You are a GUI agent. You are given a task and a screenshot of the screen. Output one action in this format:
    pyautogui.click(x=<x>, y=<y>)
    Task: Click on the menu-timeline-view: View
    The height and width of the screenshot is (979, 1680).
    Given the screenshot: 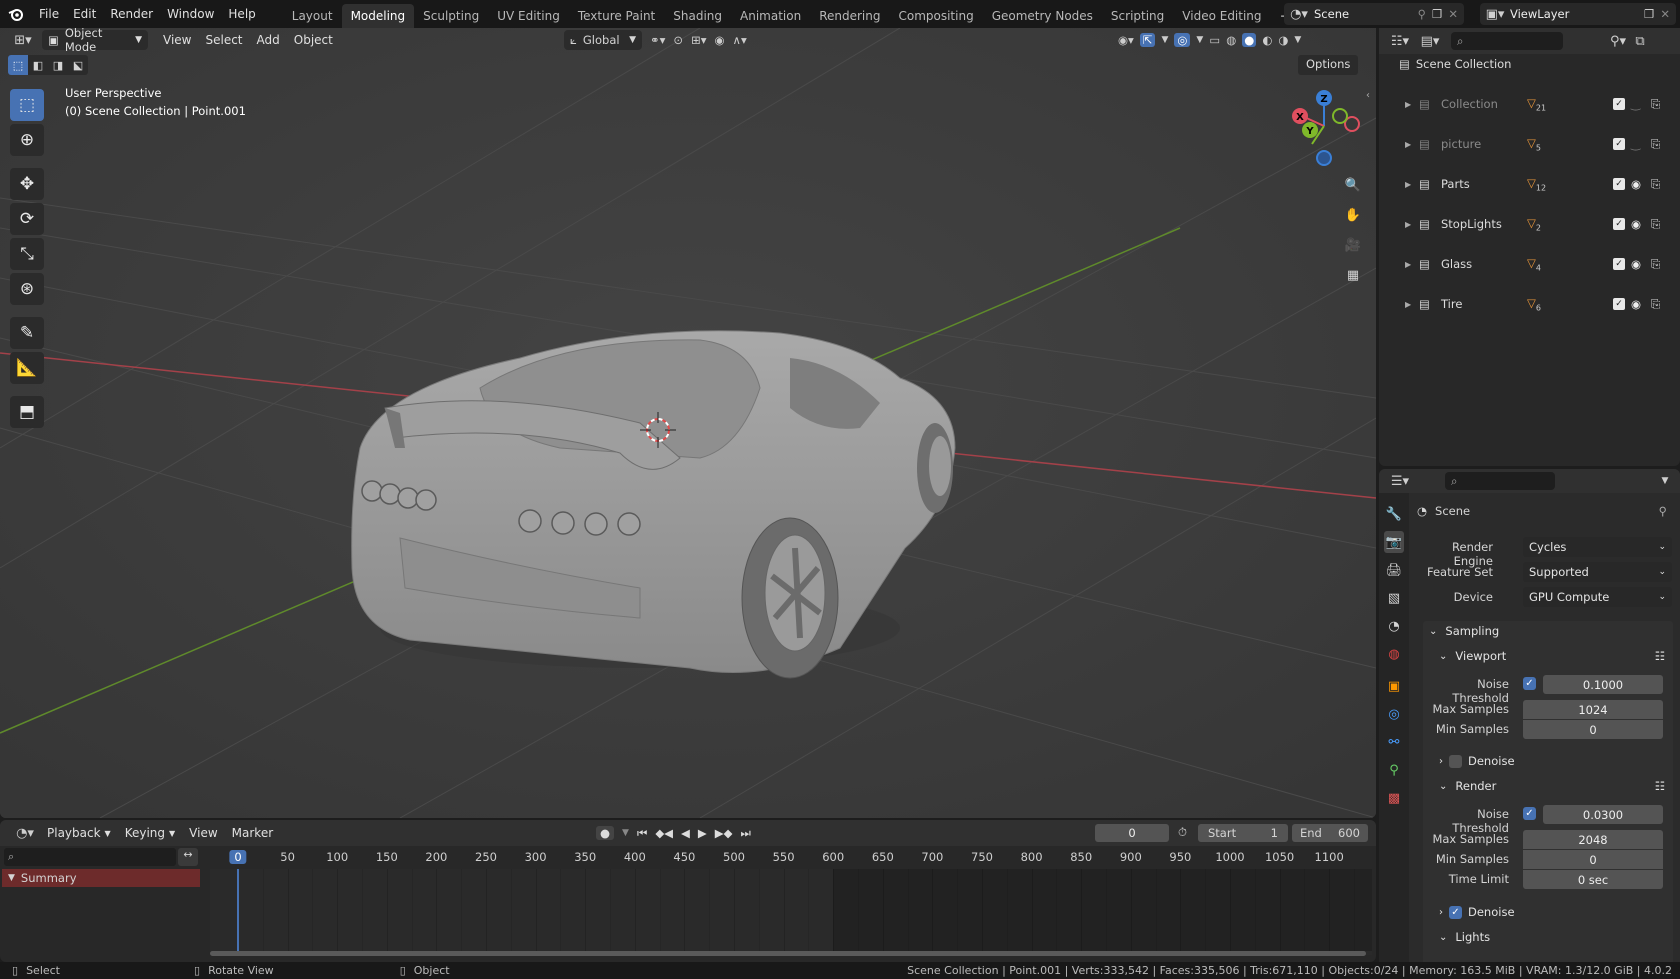 What is the action you would take?
    pyautogui.click(x=203, y=833)
    